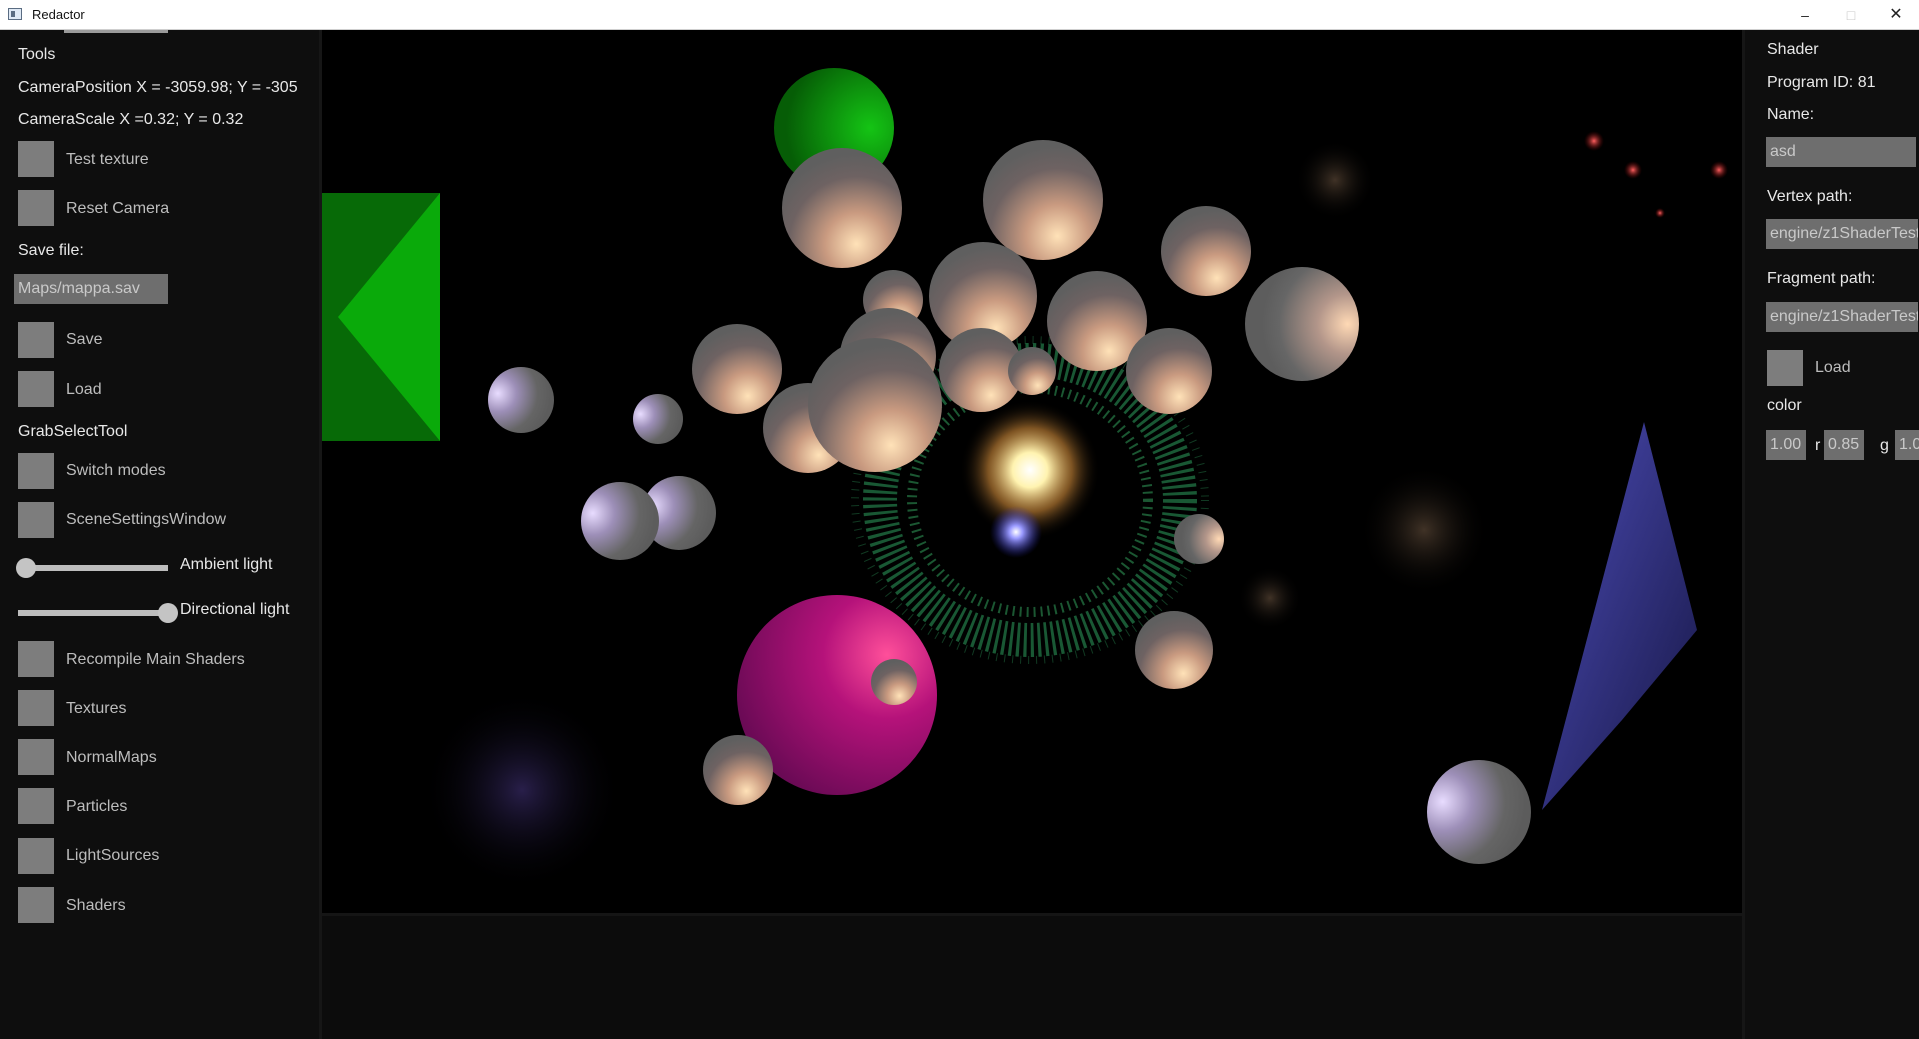 The height and width of the screenshot is (1039, 1919). Describe the element at coordinates (959, 15) in the screenshot. I see `title-bar: Redactor – □ ✕` at that location.